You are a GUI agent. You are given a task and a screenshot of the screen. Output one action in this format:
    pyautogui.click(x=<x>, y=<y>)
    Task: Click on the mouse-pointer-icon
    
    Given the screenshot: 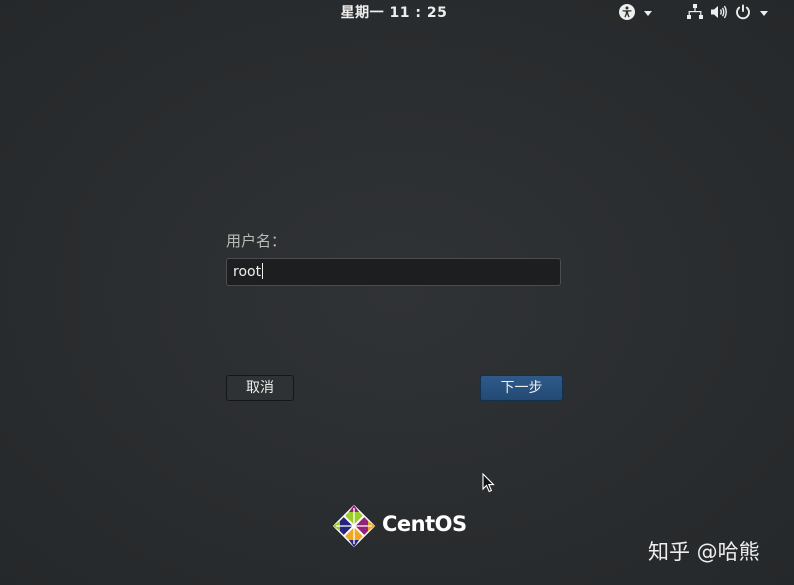 What is the action you would take?
    pyautogui.click(x=488, y=483)
    